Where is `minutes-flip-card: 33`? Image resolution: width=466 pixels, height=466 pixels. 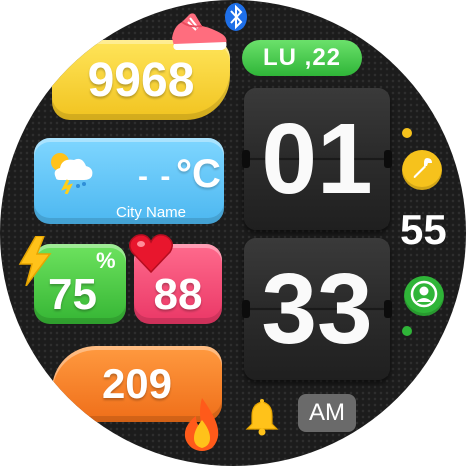
minutes-flip-card: 33 is located at coordinates (317, 309).